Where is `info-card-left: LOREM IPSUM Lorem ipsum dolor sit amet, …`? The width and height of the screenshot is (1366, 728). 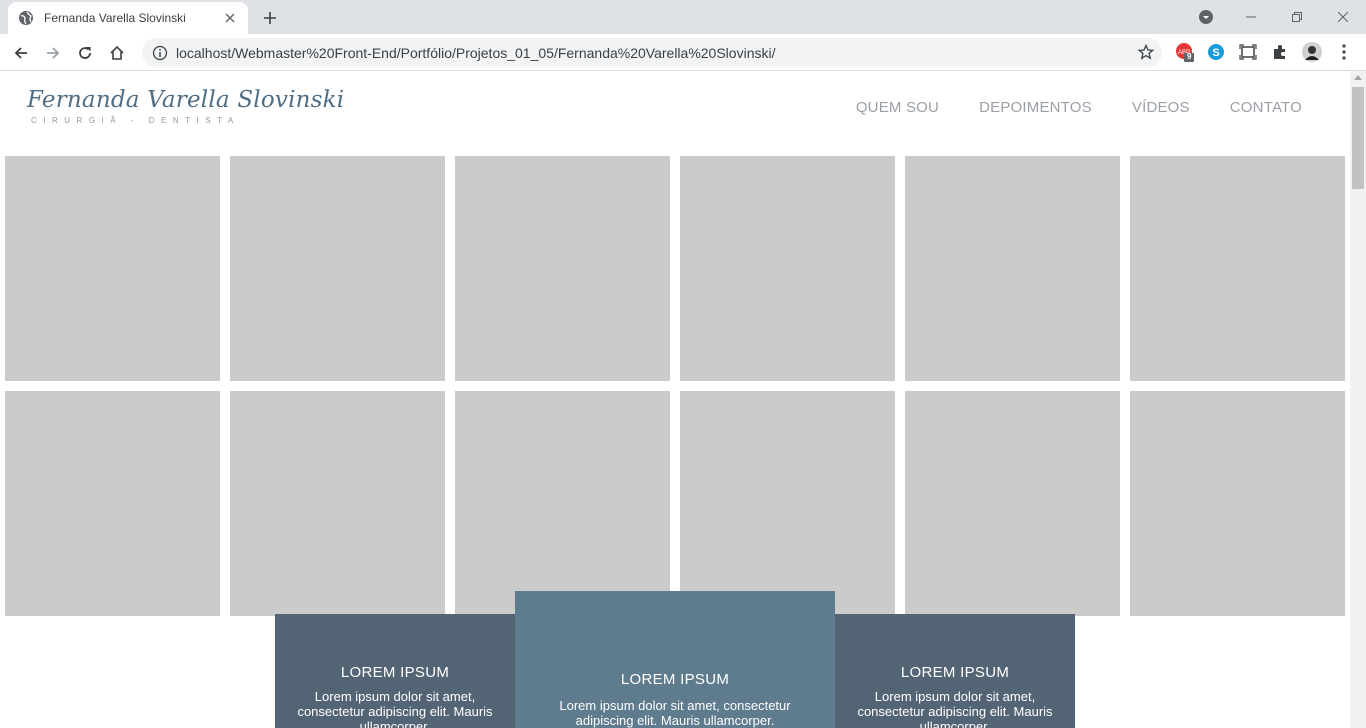
info-card-left: LOREM IPSUM Lorem ipsum dolor sit amet, … is located at coordinates (395, 671).